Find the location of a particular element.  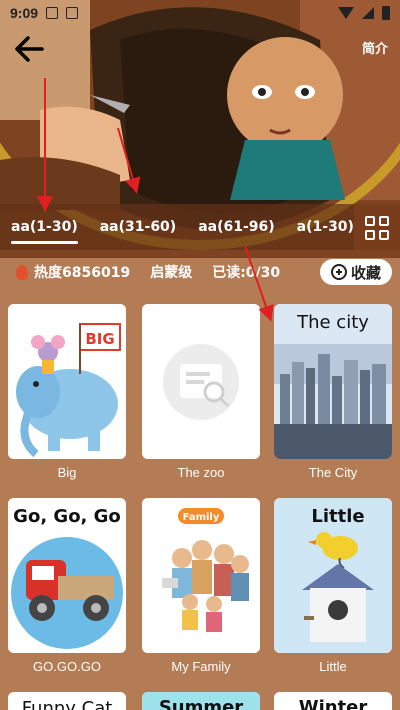

battery-icon is located at coordinates (386, 13).